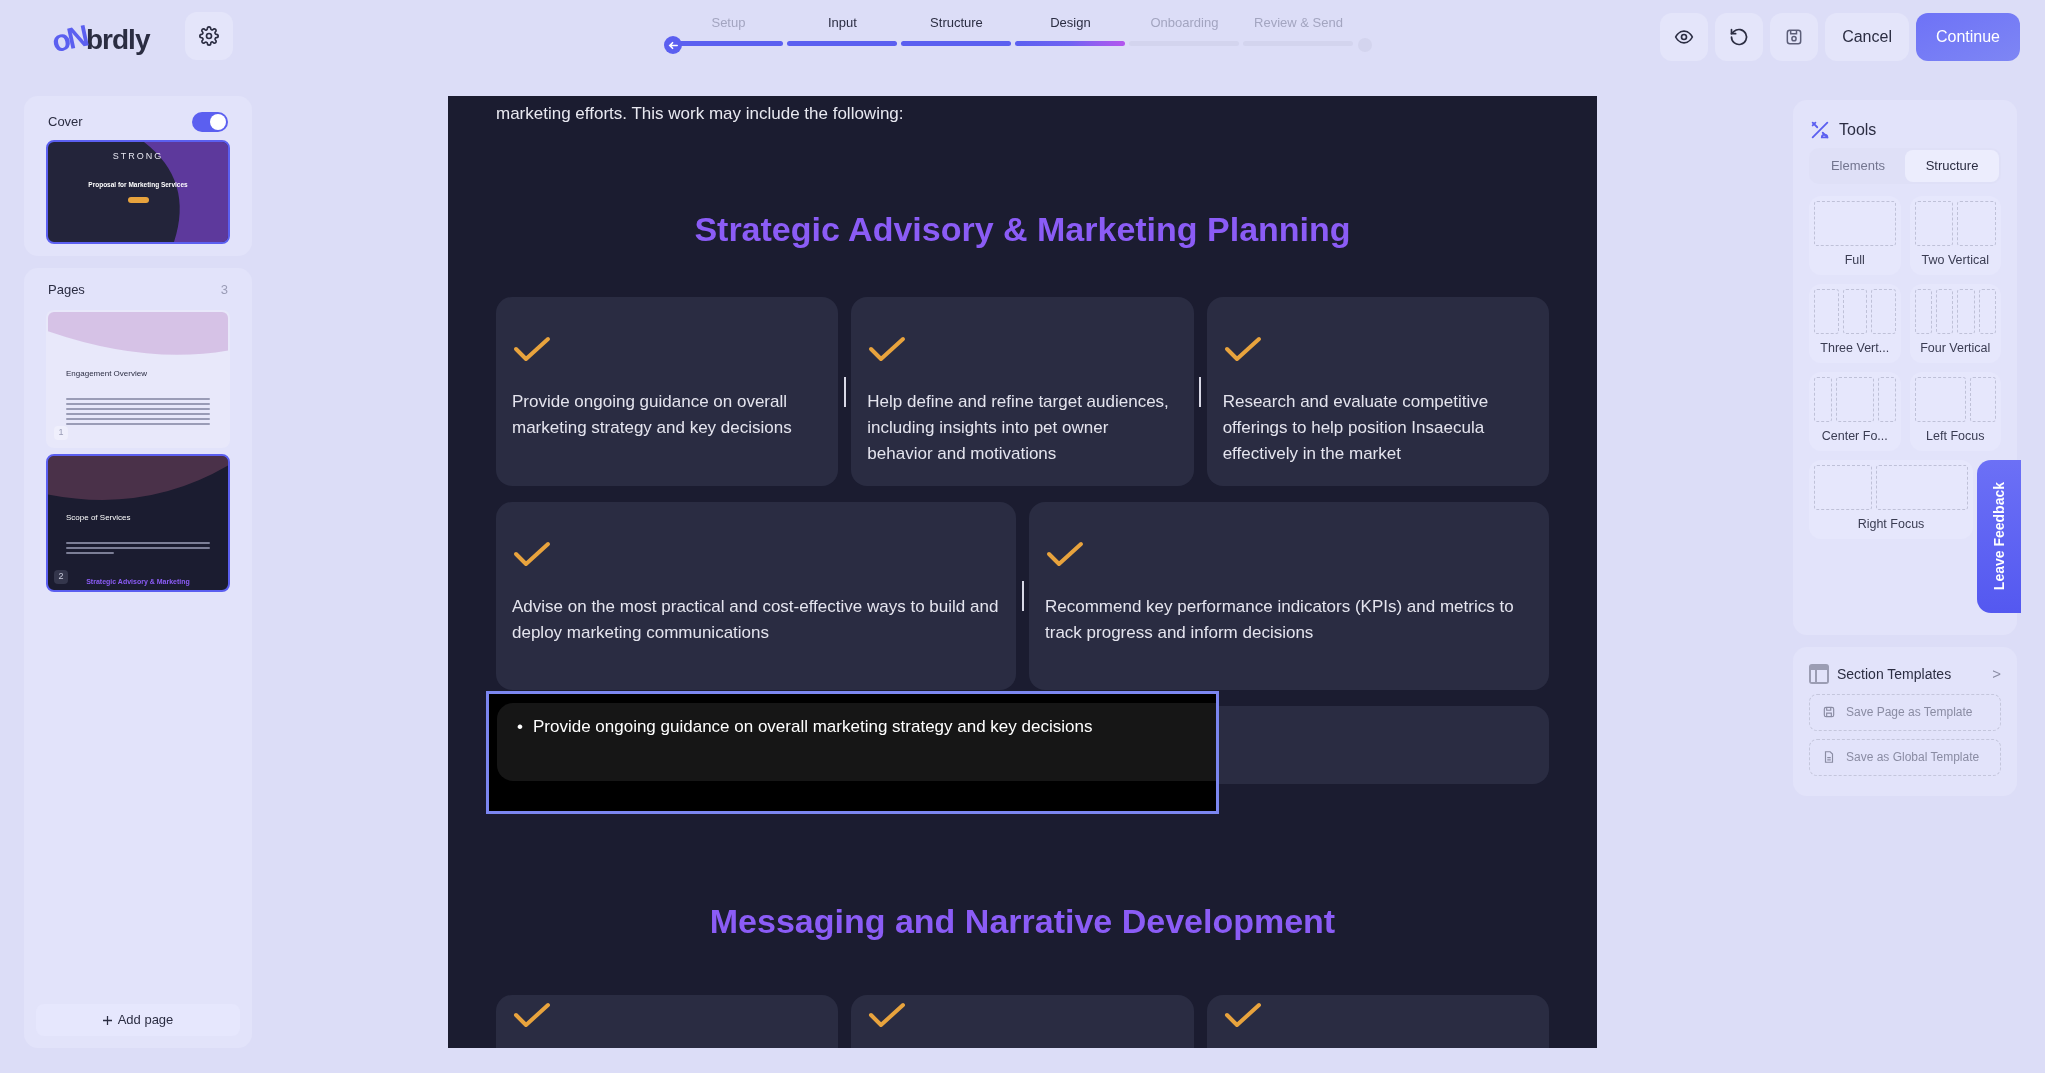 This screenshot has width=2045, height=1073. Describe the element at coordinates (812, 727) in the screenshot. I see `bullet-item: Provide ongoing guidance on overall marketing strategy and key decisions` at that location.